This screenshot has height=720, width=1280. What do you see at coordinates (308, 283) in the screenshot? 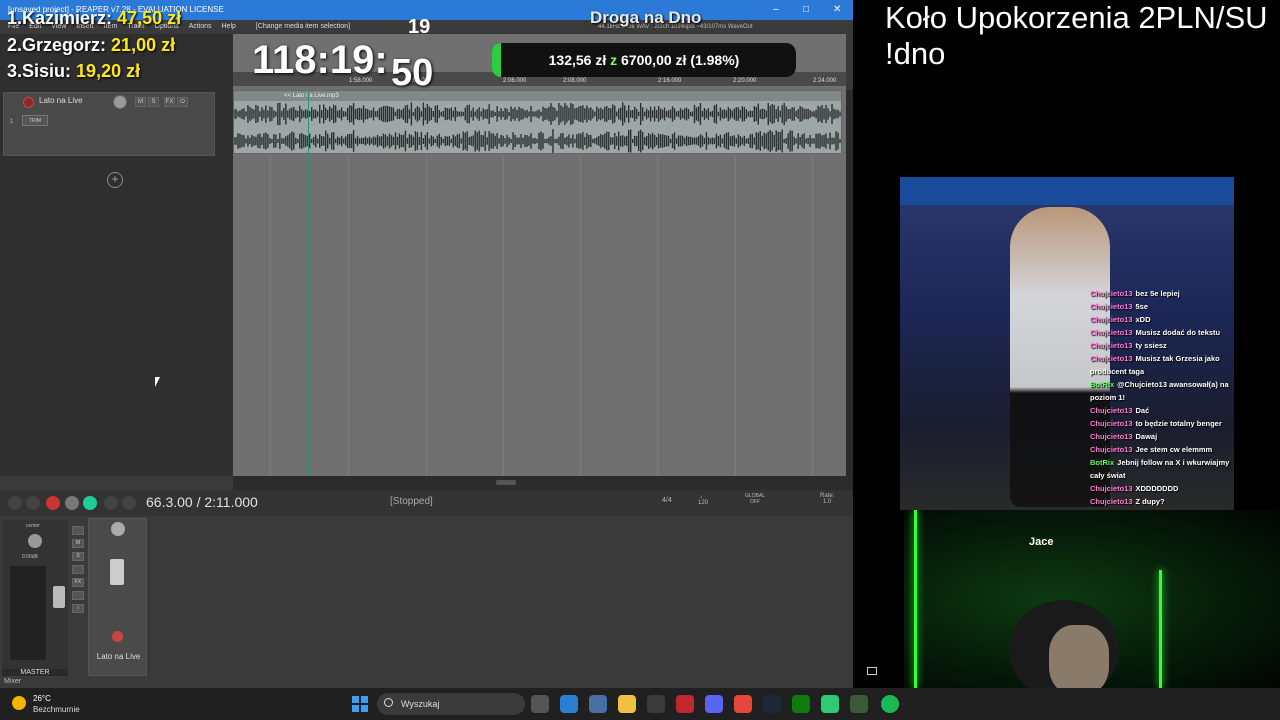
I see `playhead` at bounding box center [308, 283].